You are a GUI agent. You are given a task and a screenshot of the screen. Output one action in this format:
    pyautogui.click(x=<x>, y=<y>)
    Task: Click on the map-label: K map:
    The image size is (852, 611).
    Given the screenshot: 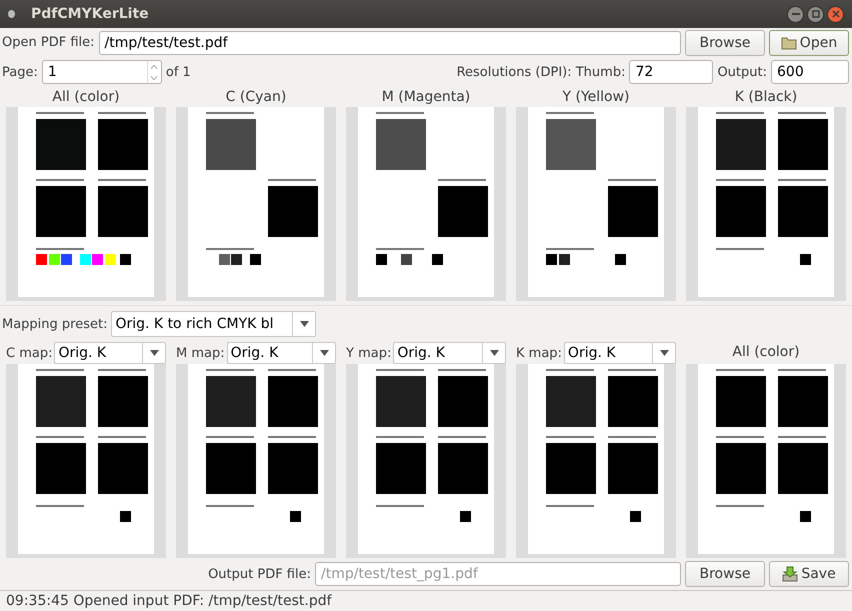 What is the action you would take?
    pyautogui.click(x=539, y=353)
    